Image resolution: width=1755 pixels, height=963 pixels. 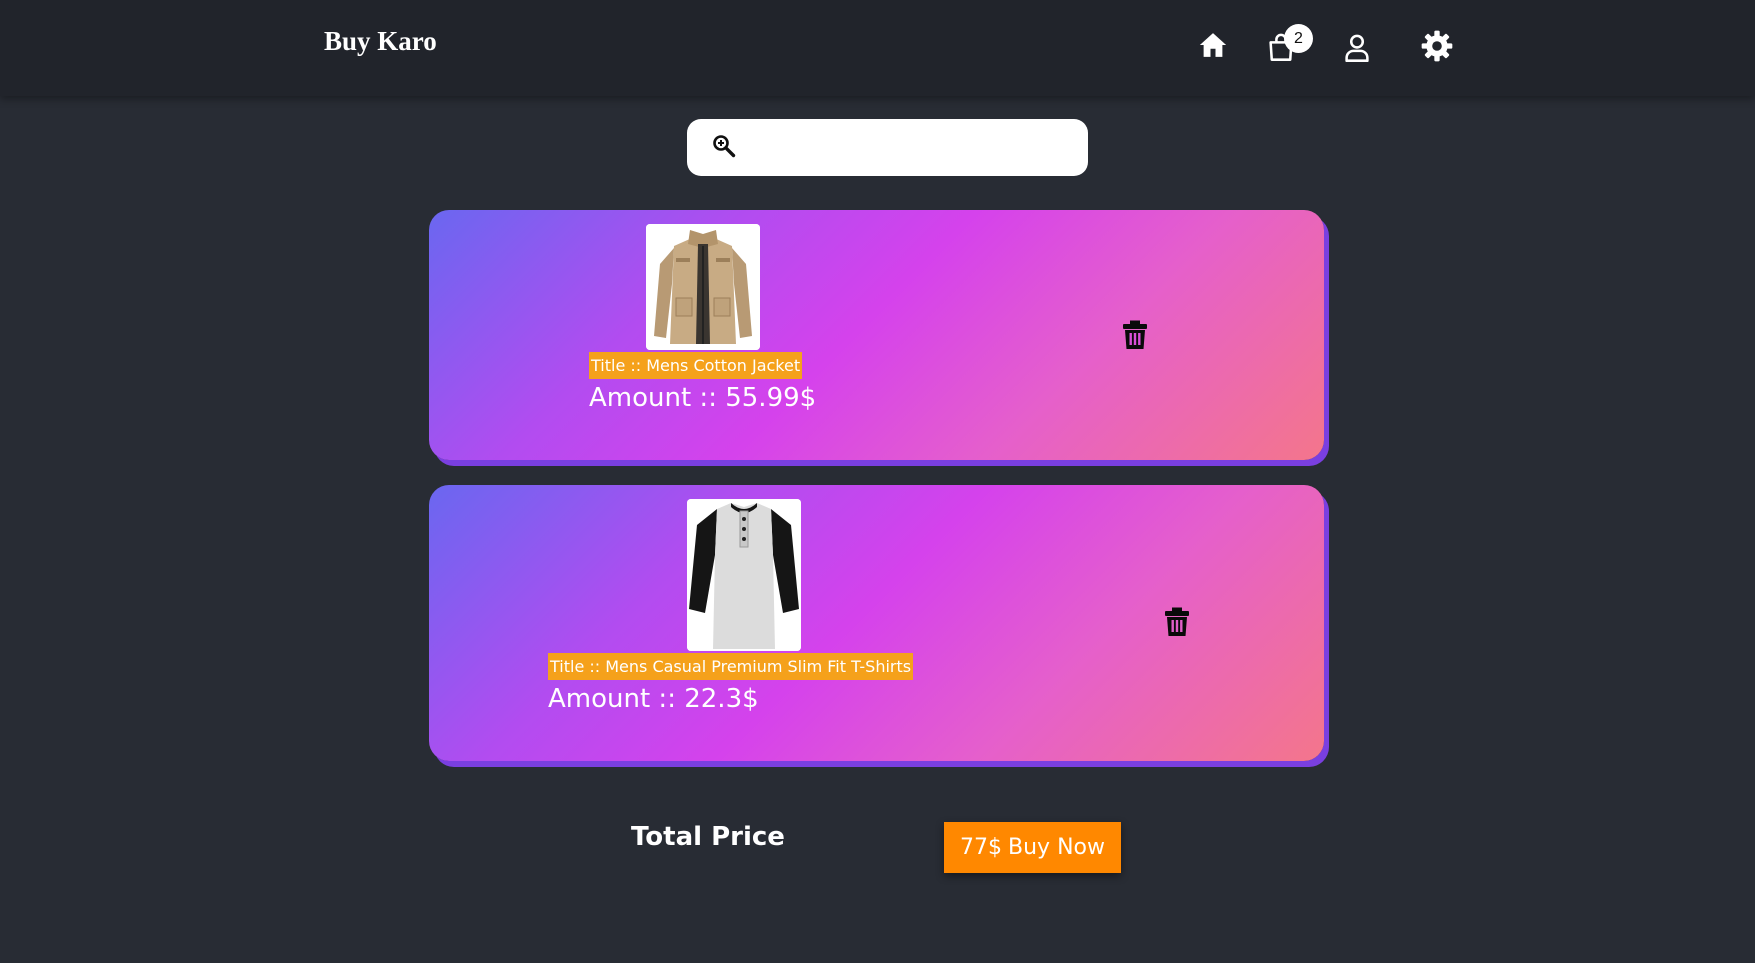 I want to click on gear-icon, so click(x=1437, y=46).